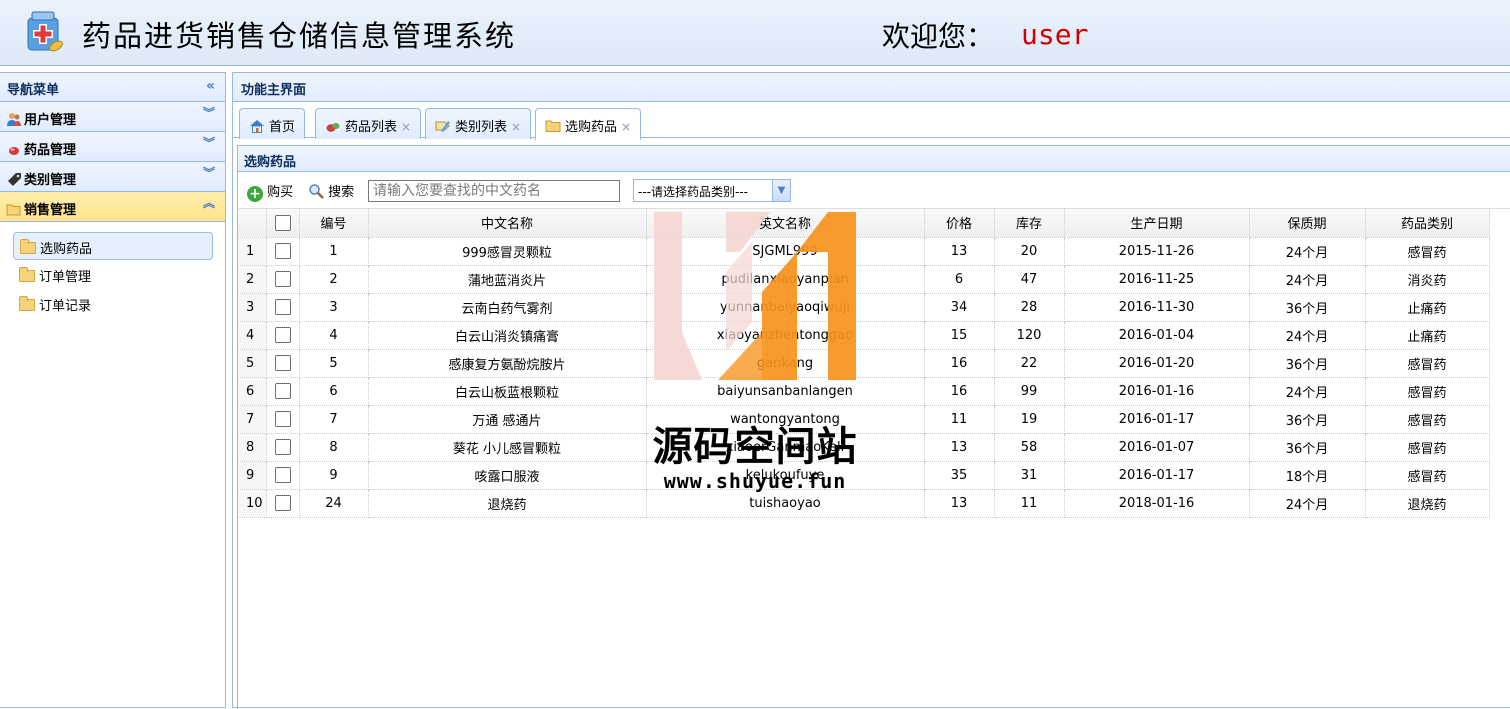  What do you see at coordinates (781, 190) in the screenshot?
I see `chevron-down-icon: ▼` at bounding box center [781, 190].